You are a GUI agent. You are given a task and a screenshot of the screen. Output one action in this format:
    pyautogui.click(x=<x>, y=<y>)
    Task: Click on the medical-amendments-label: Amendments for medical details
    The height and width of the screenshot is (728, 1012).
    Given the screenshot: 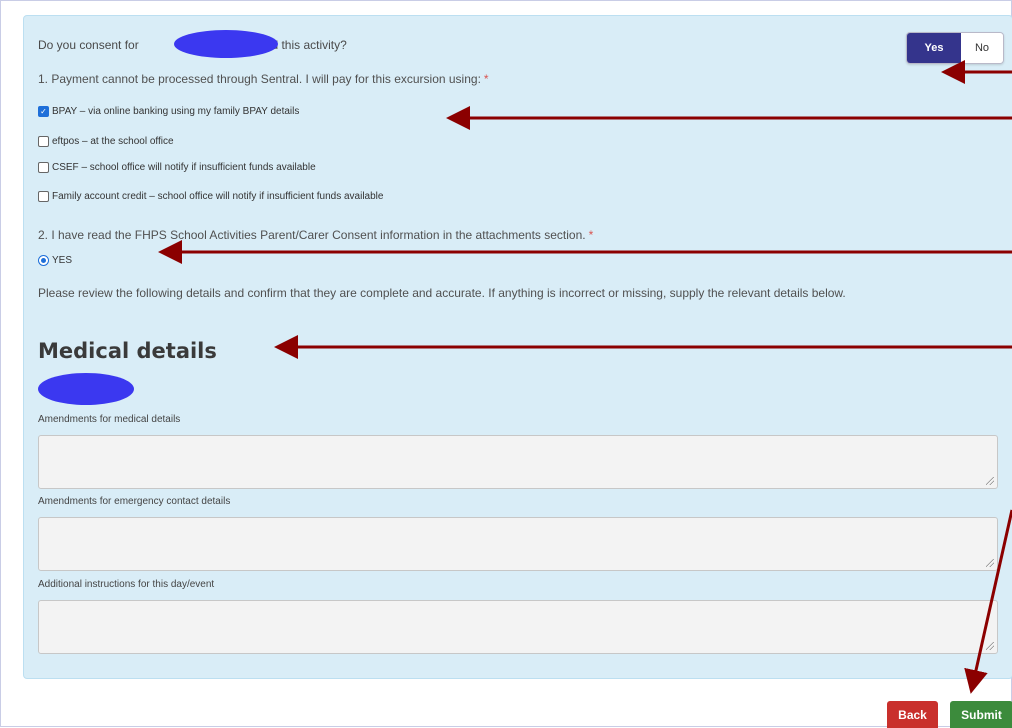 What is the action you would take?
    pyautogui.click(x=109, y=419)
    